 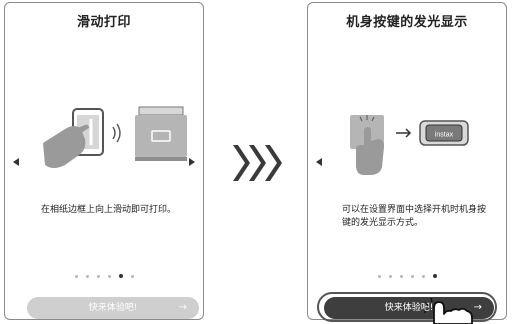 What do you see at coordinates (257, 163) in the screenshot?
I see `triple-chevron-right-icon` at bounding box center [257, 163].